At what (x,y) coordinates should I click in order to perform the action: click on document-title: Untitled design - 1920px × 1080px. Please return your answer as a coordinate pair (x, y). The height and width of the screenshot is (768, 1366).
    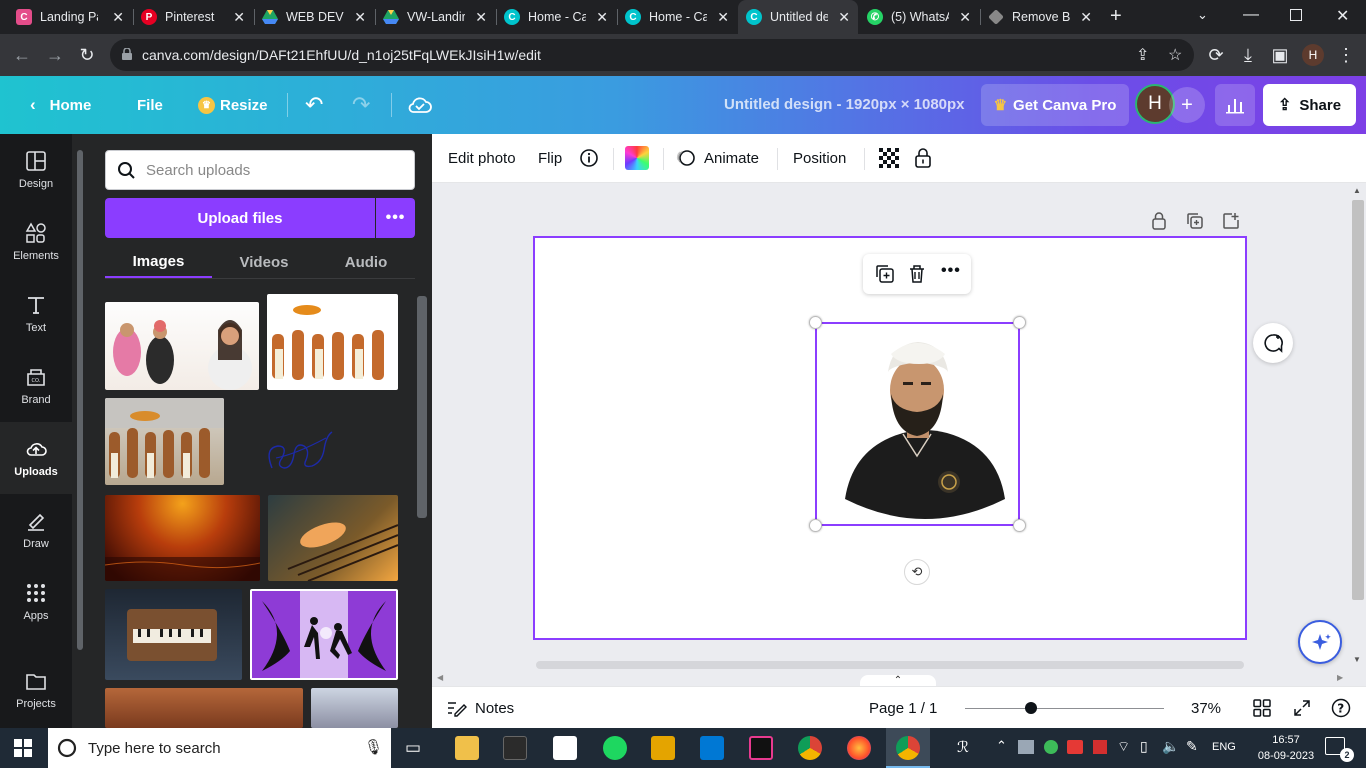
    Looking at the image, I should click on (844, 104).